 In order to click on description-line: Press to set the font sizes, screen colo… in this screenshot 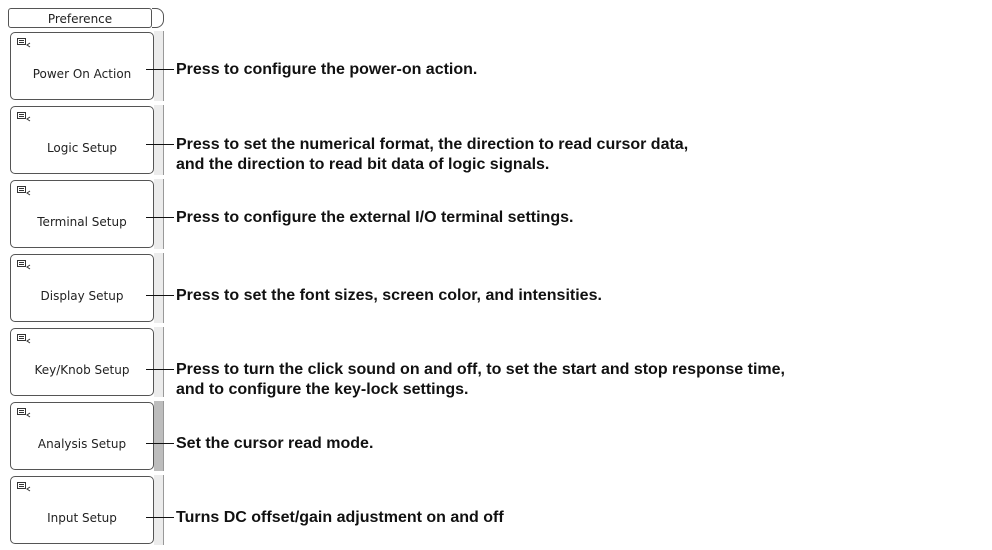, I will do `click(389, 295)`.